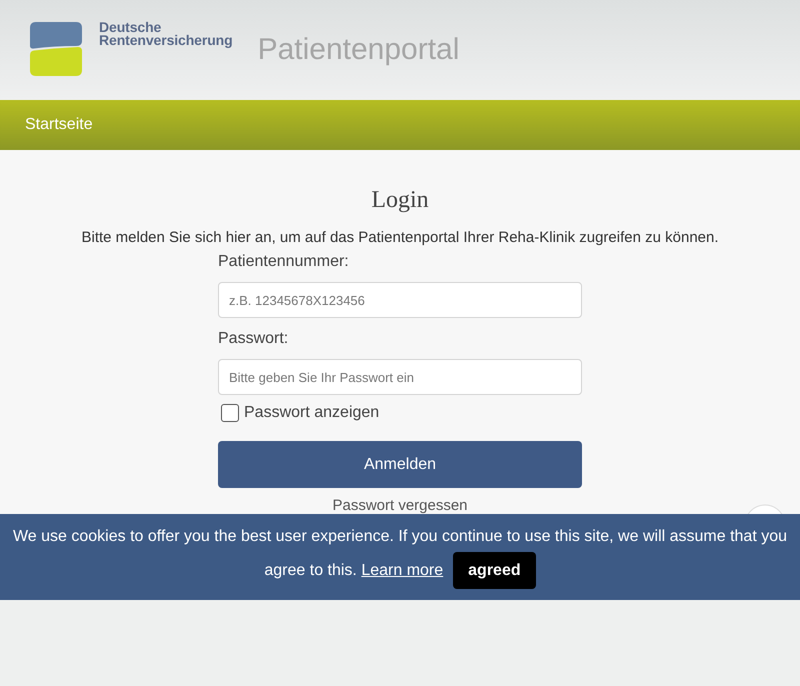 Image resolution: width=800 pixels, height=686 pixels. Describe the element at coordinates (166, 40) in the screenshot. I see `logo-text: Rentenversicherung` at that location.